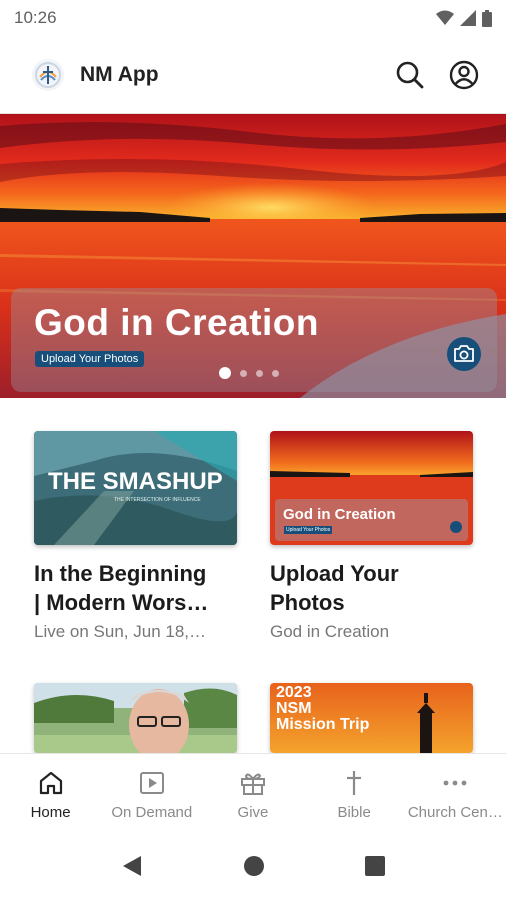 The width and height of the screenshot is (506, 900). I want to click on card-title-line: Photos, so click(307, 602).